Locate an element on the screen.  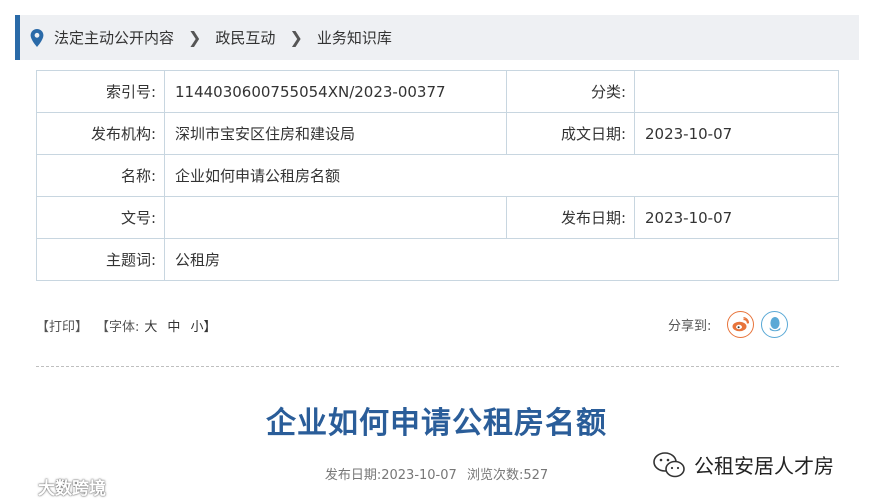
font-size-label: 【字体: is located at coordinates (118, 327).